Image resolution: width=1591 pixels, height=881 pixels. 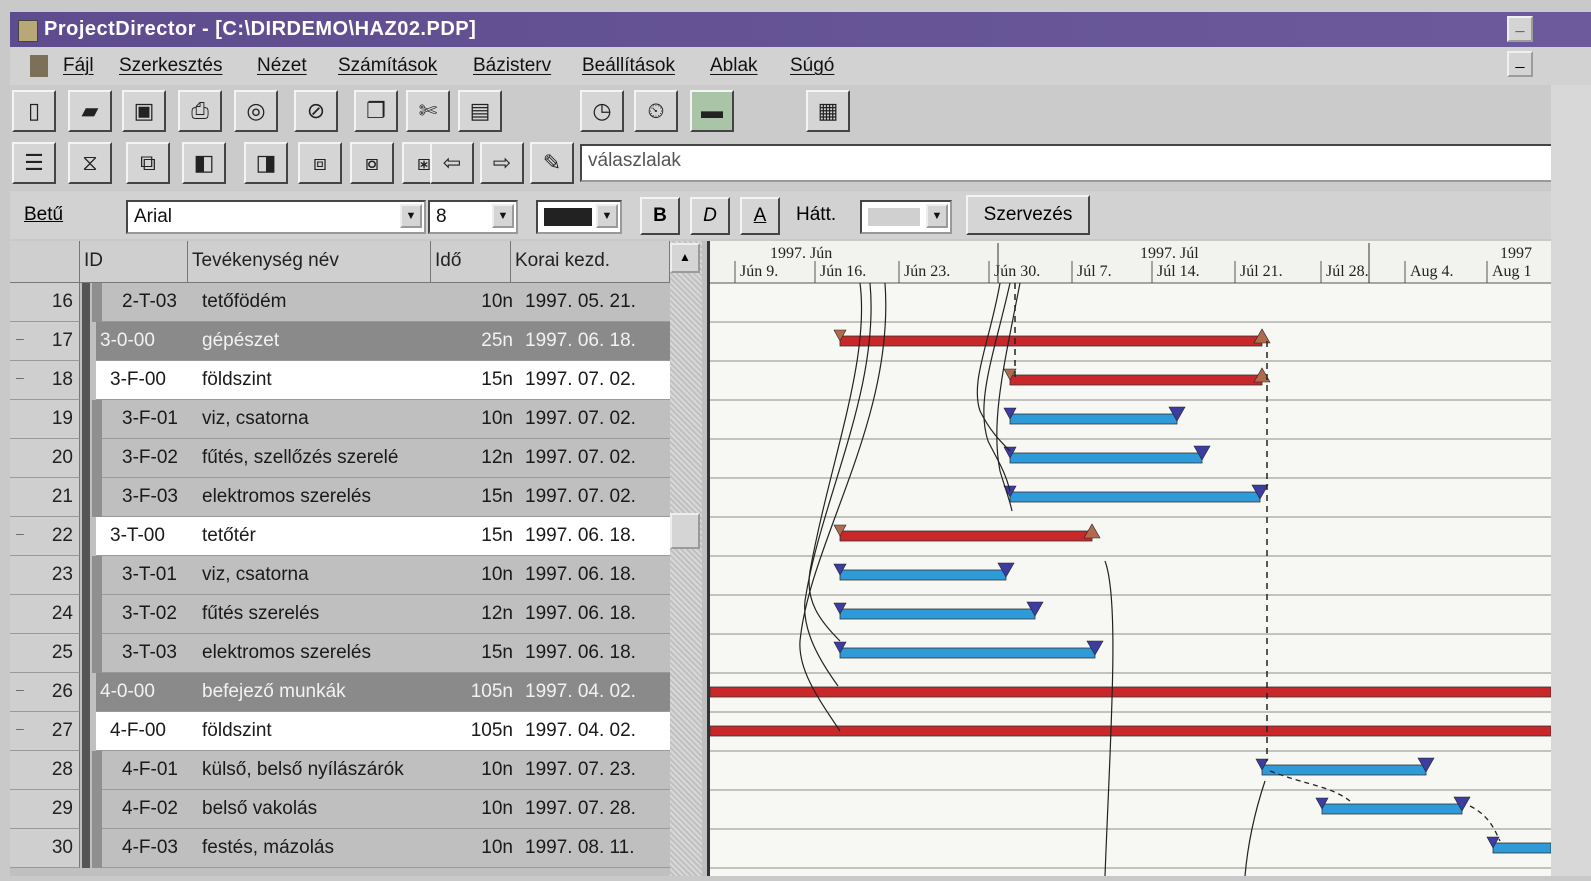 I want to click on outdent-icon: ⧖, so click(x=90, y=163).